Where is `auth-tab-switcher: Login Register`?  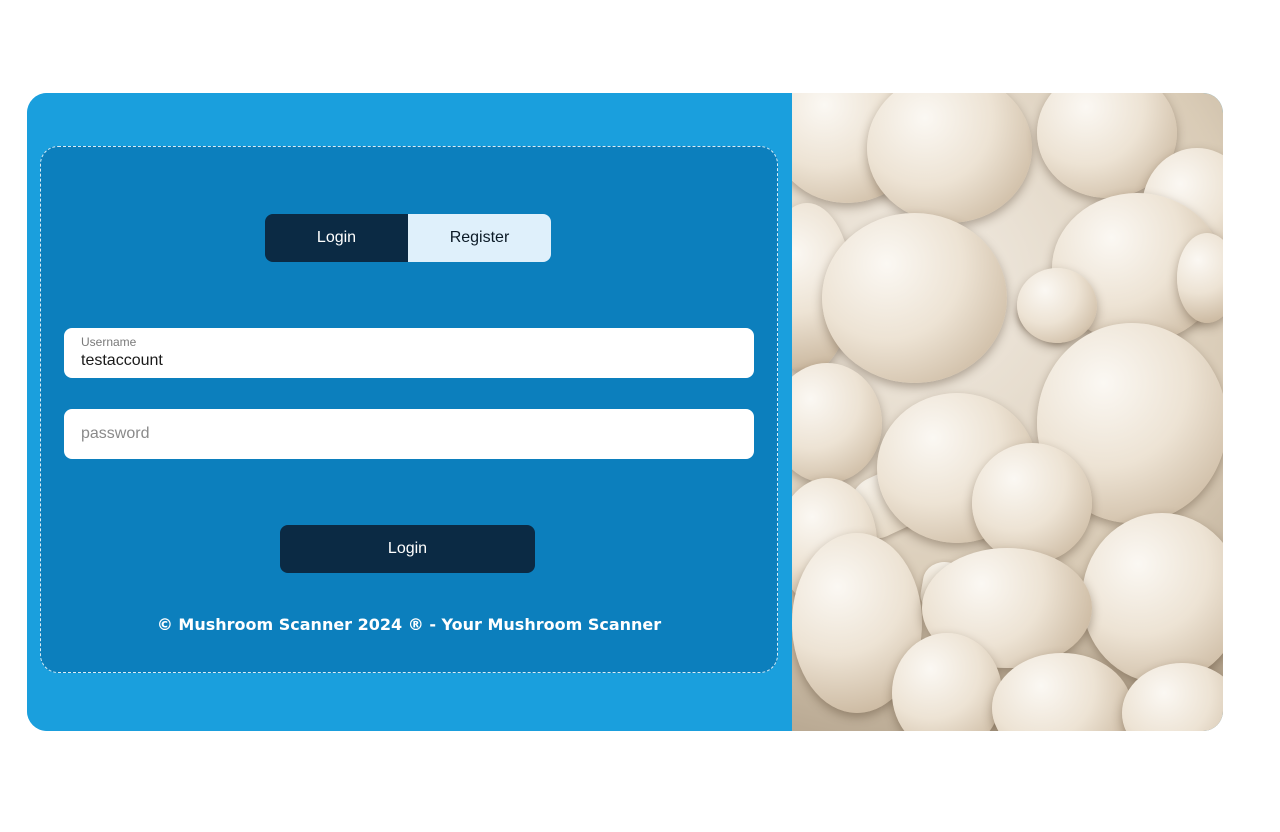 auth-tab-switcher: Login Register is located at coordinates (408, 238).